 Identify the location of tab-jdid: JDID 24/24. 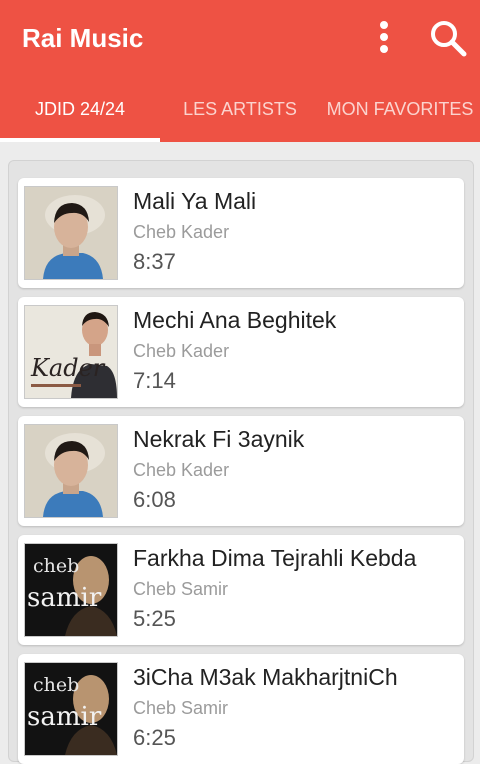
(80, 115).